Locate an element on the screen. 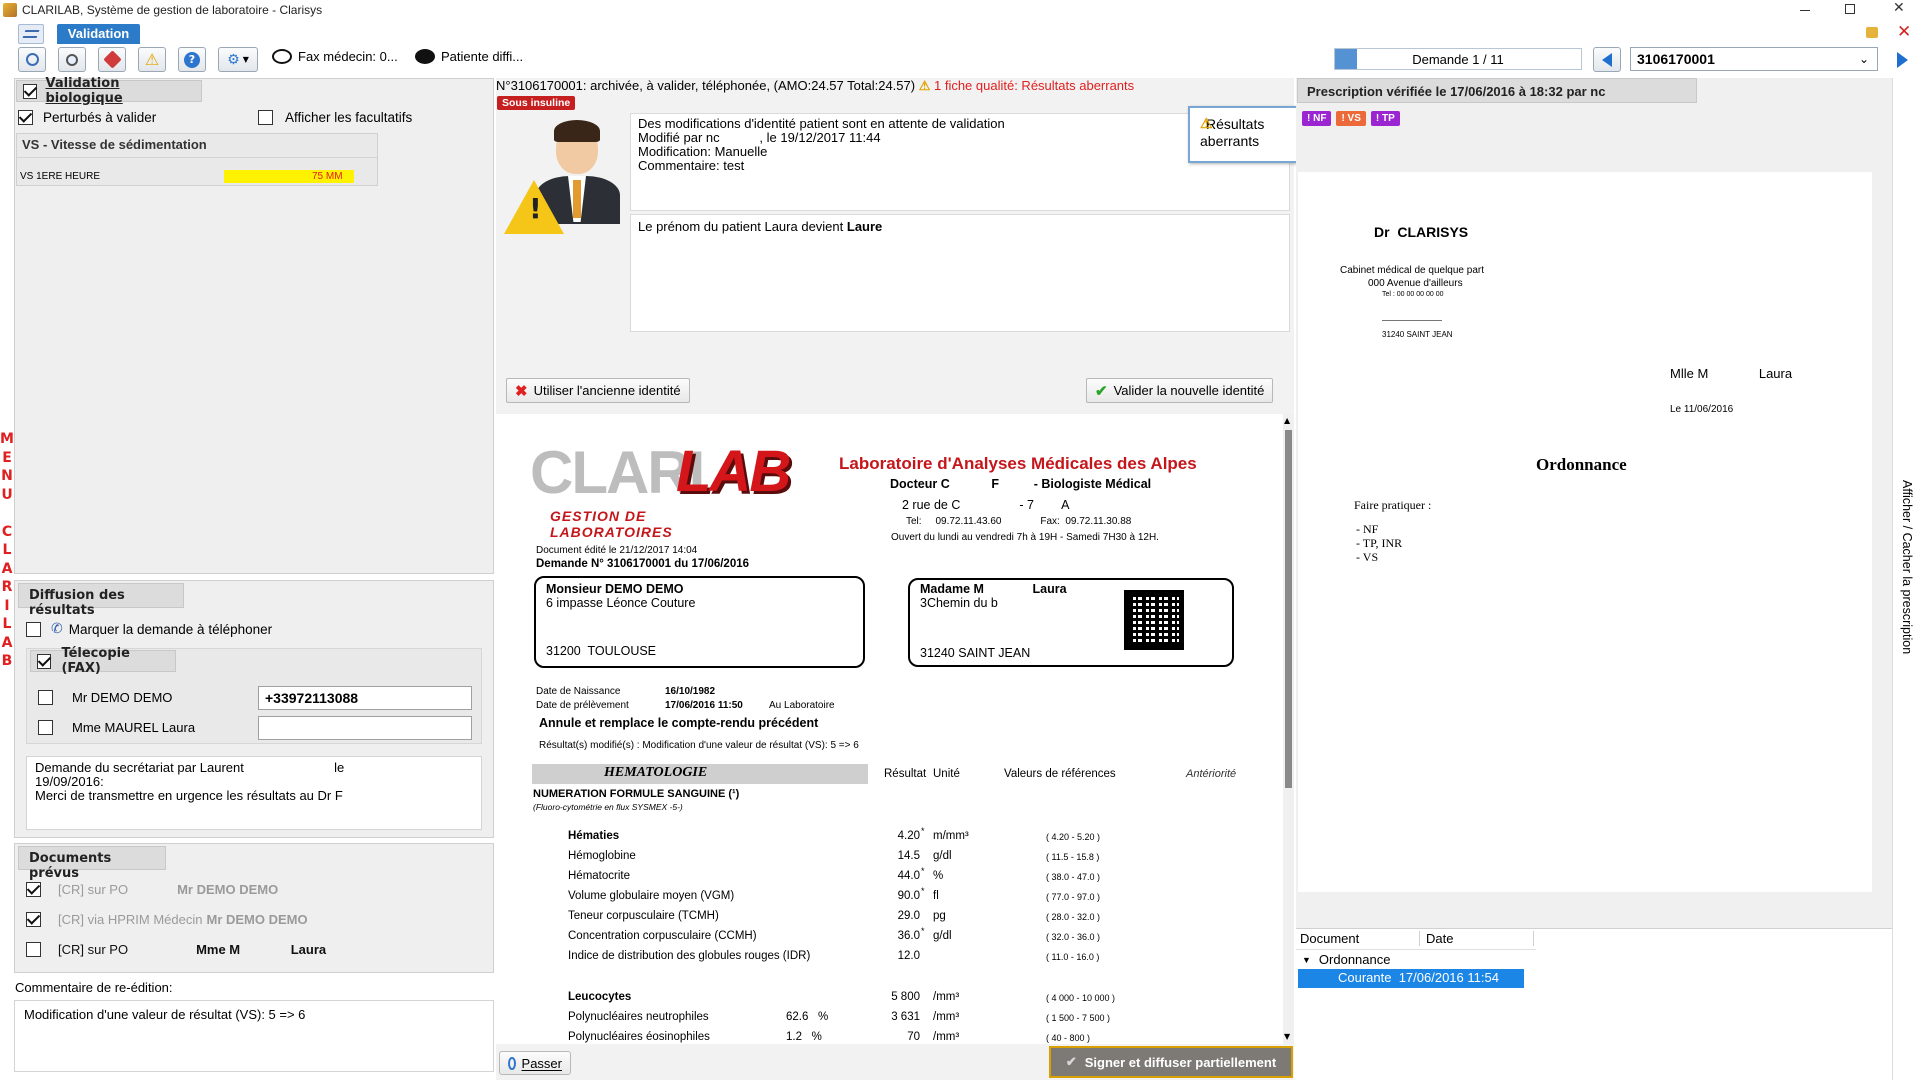 This screenshot has width=1920, height=1080. warning-icon: ⚠ is located at coordinates (924, 85).